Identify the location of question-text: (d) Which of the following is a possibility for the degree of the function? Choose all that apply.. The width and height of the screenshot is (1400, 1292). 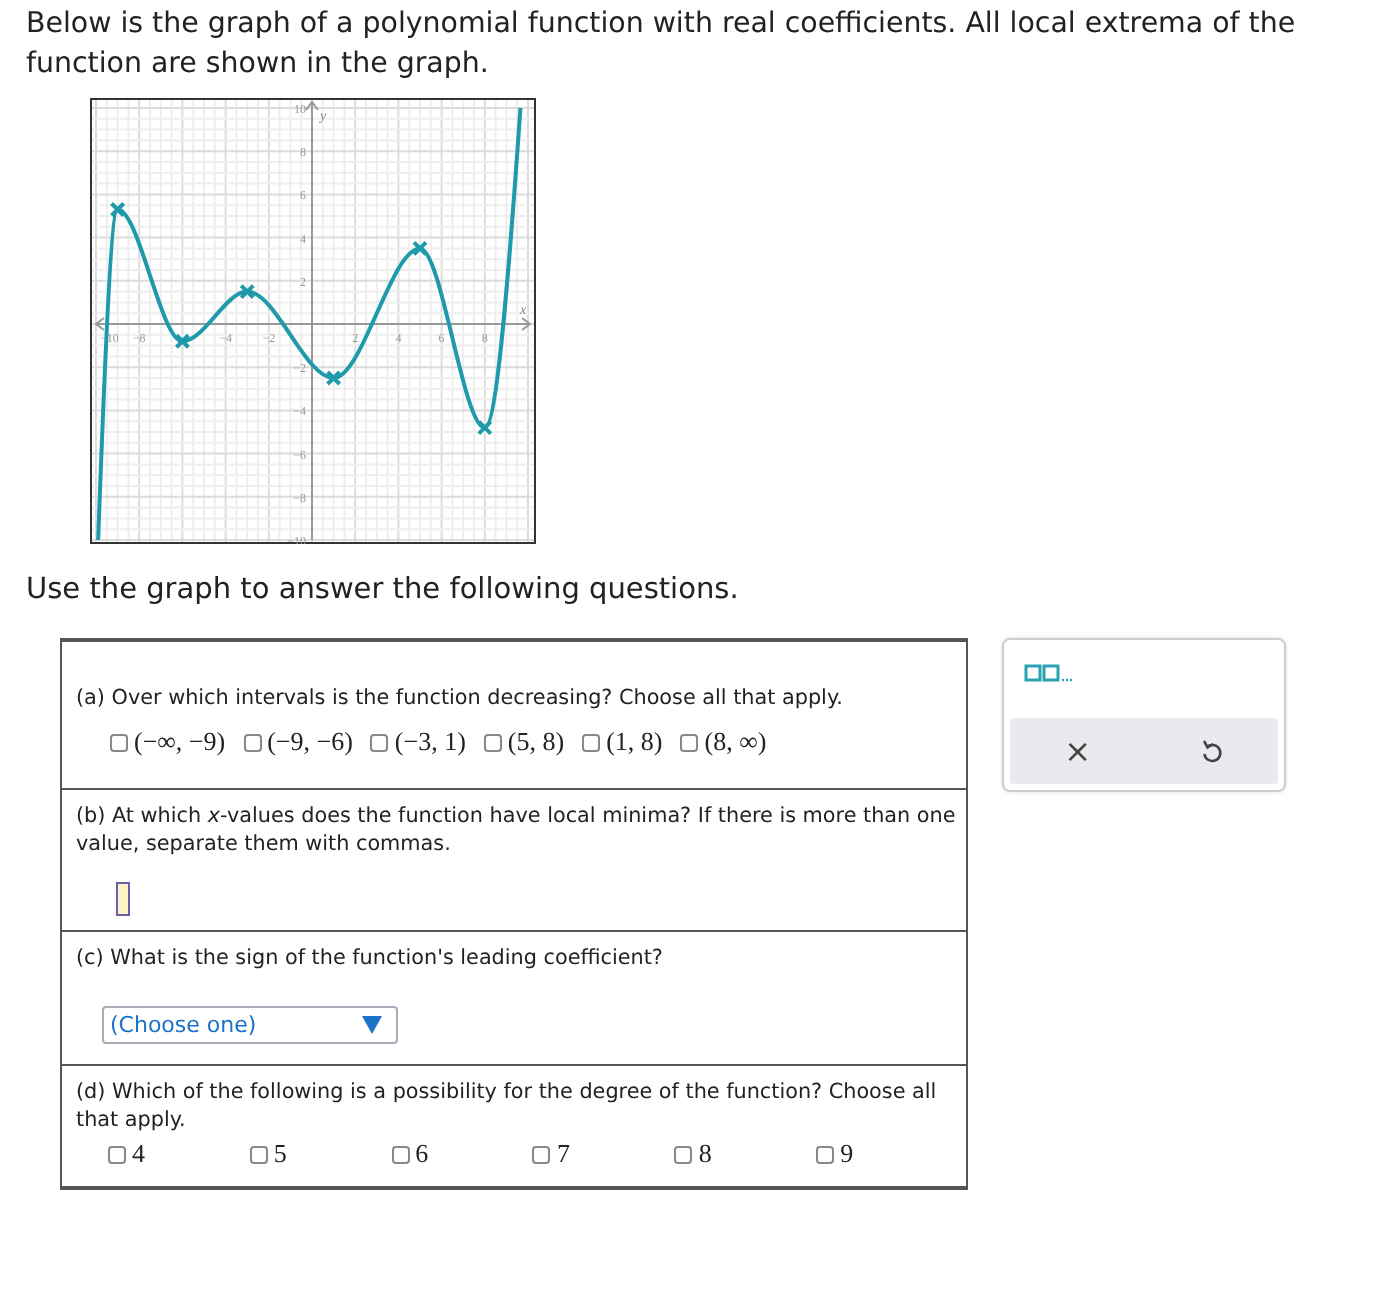
(507, 1106).